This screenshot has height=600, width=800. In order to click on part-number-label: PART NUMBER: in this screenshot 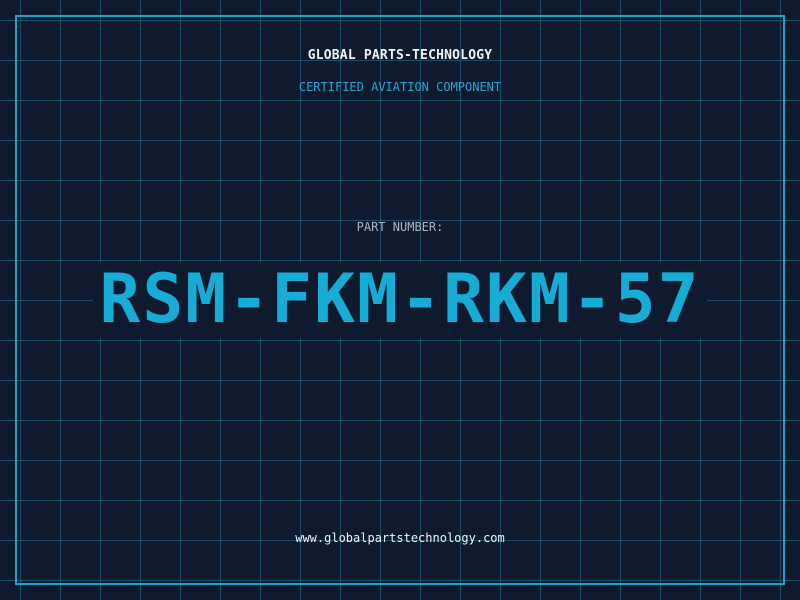, I will do `click(400, 227)`.